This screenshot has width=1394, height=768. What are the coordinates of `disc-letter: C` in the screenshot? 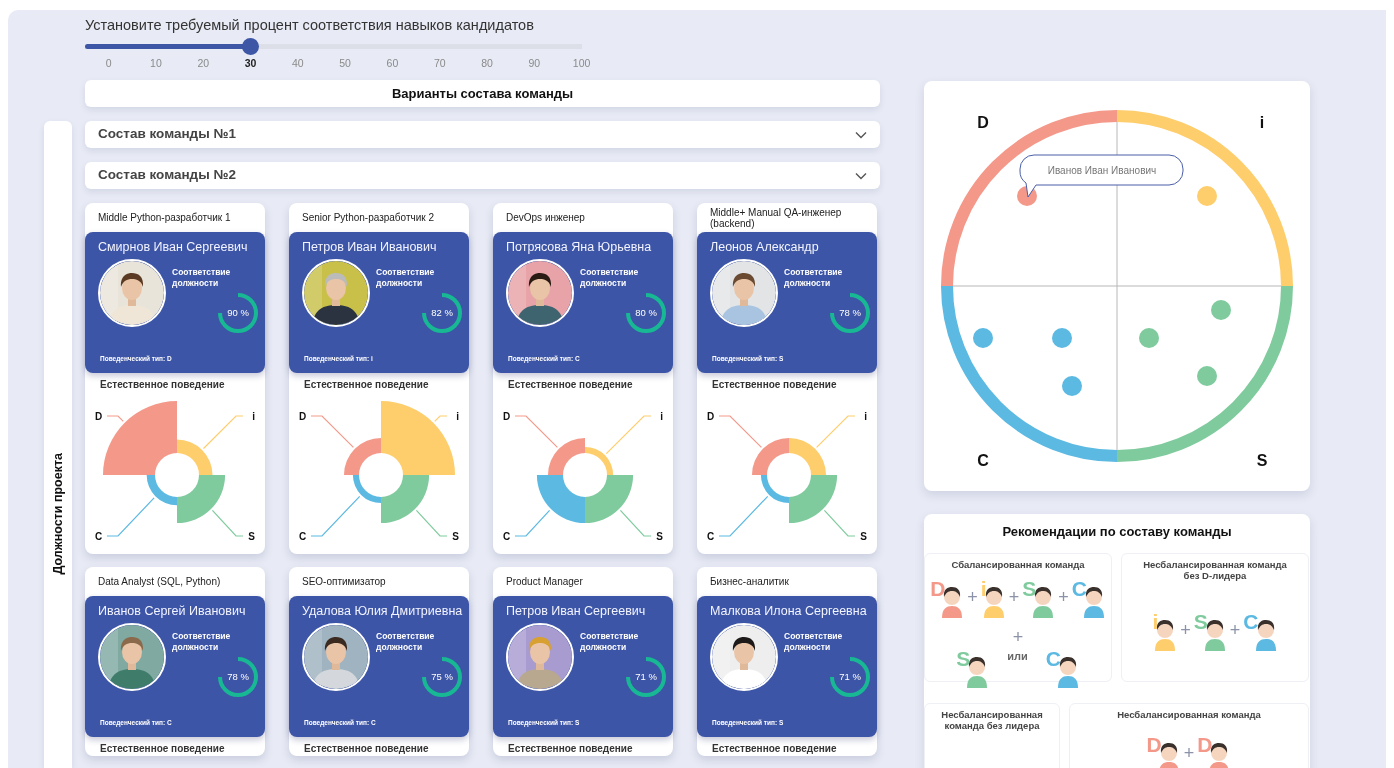 It's located at (1053, 659).